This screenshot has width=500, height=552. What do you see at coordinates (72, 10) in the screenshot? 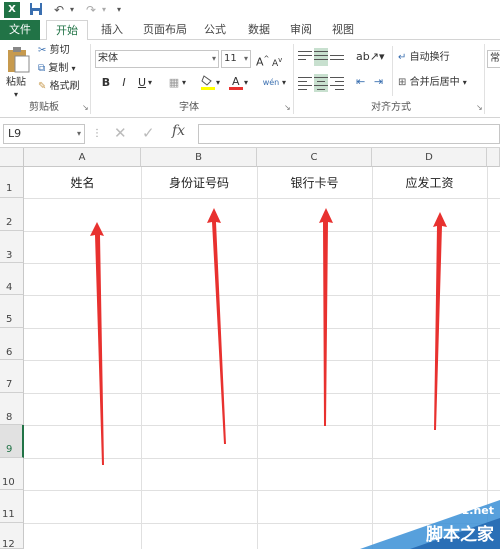
I see `undo-dropdown-icon: ▾` at bounding box center [72, 10].